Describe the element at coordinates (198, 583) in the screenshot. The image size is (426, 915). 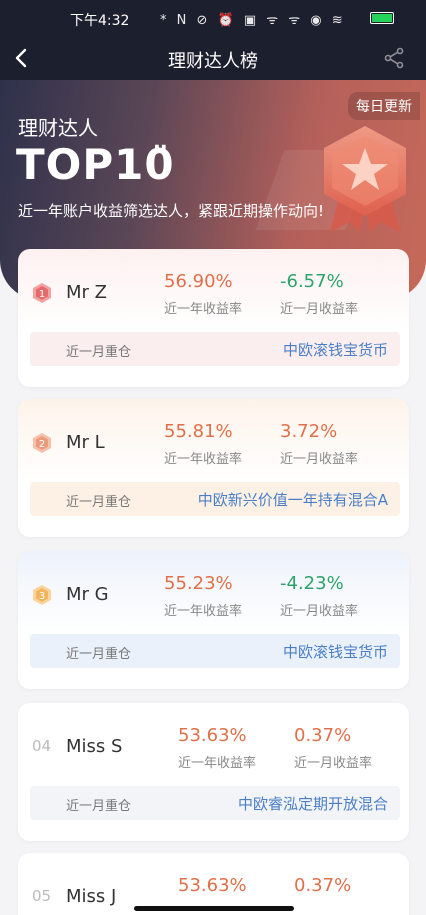
I see `year-return-value: 55.23%` at that location.